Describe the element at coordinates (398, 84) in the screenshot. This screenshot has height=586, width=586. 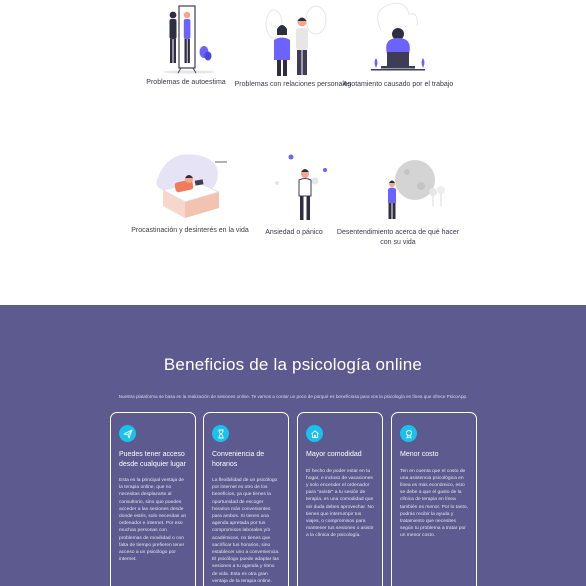
I see `problem-label: Agotamiento causado por el trabajo` at that location.